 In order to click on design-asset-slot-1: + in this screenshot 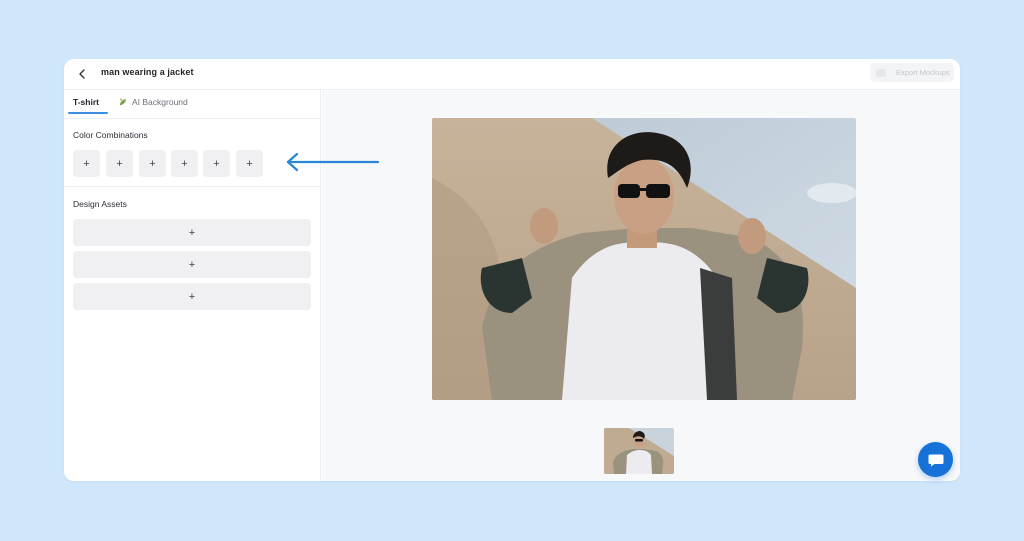, I will do `click(192, 232)`.